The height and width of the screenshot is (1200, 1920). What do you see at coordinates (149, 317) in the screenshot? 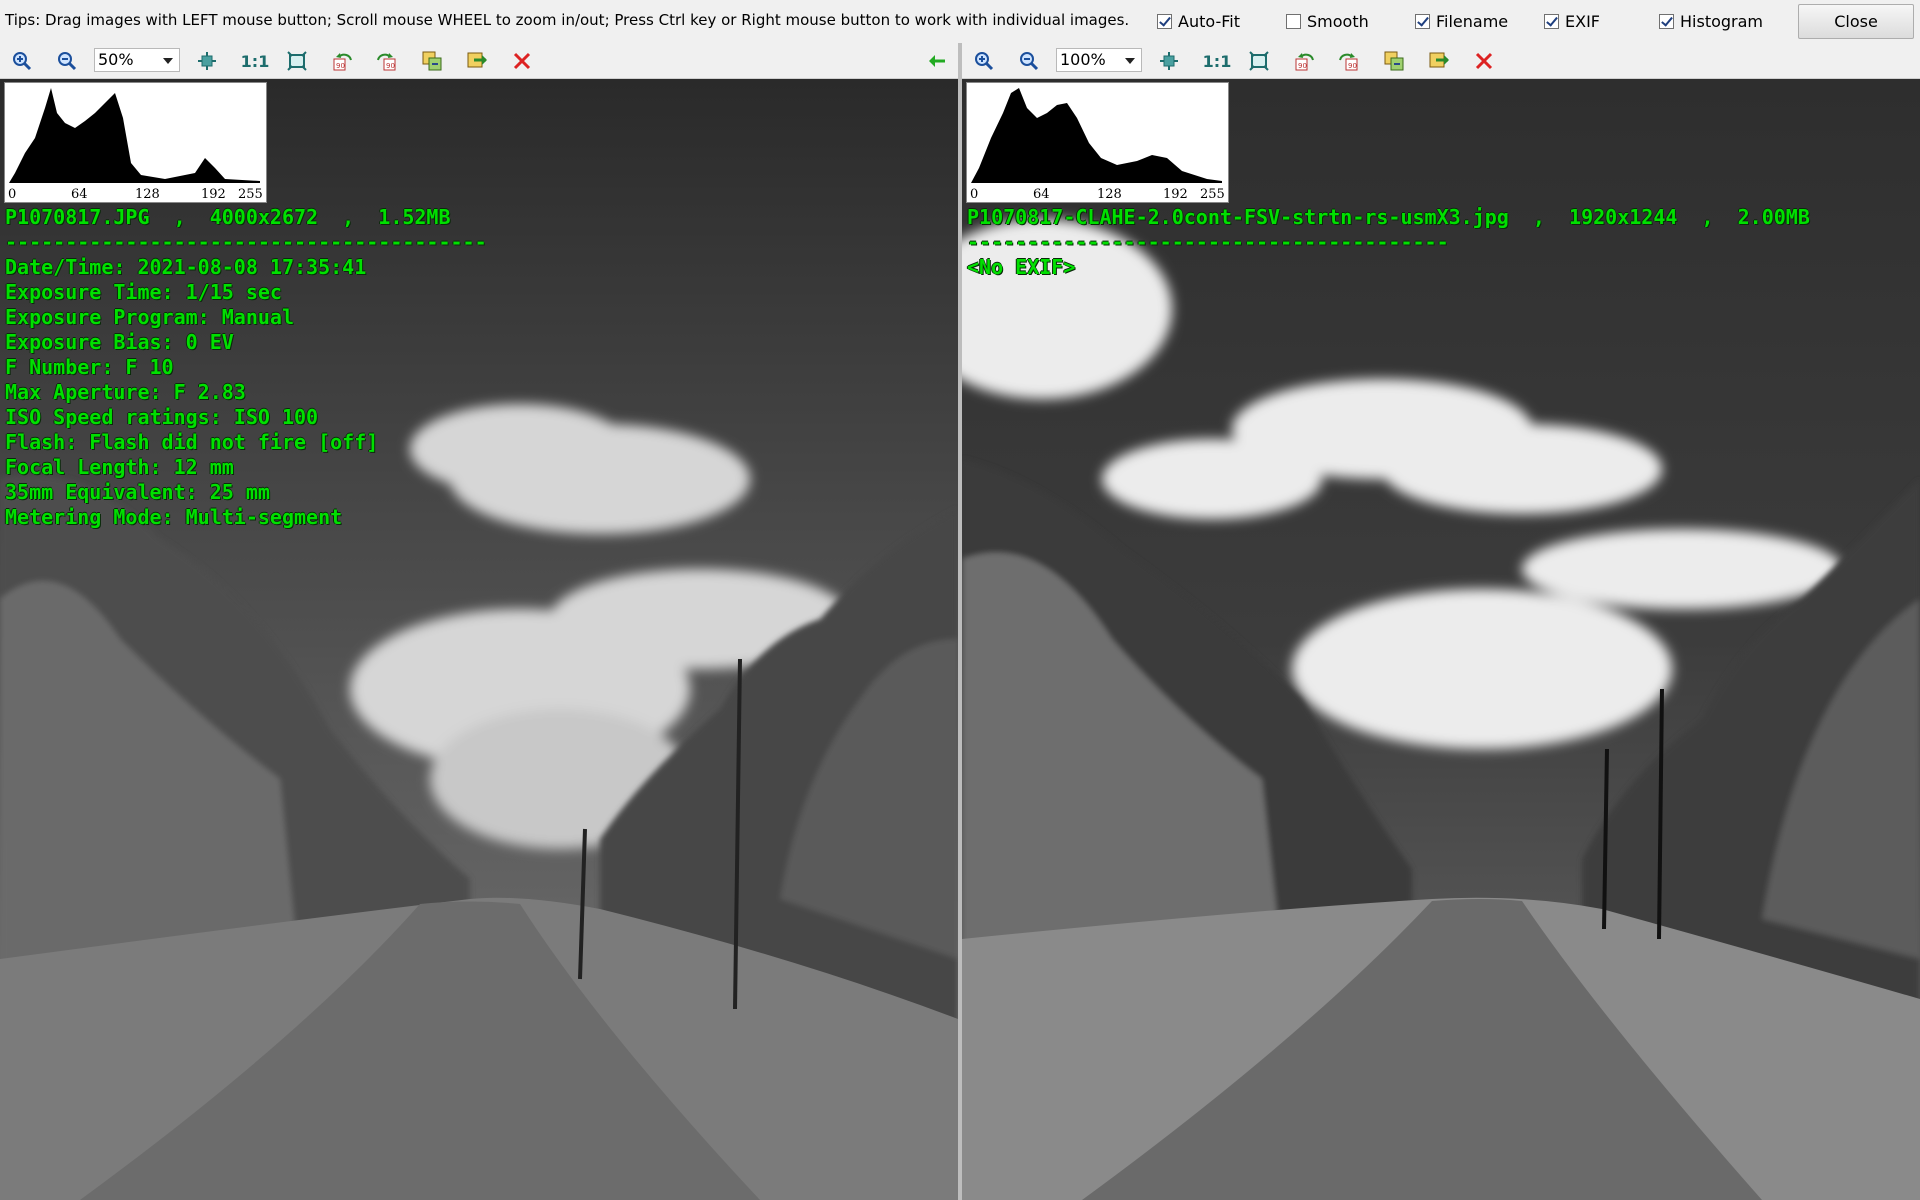
I see `exif-line: Exposure Program: Manual` at bounding box center [149, 317].